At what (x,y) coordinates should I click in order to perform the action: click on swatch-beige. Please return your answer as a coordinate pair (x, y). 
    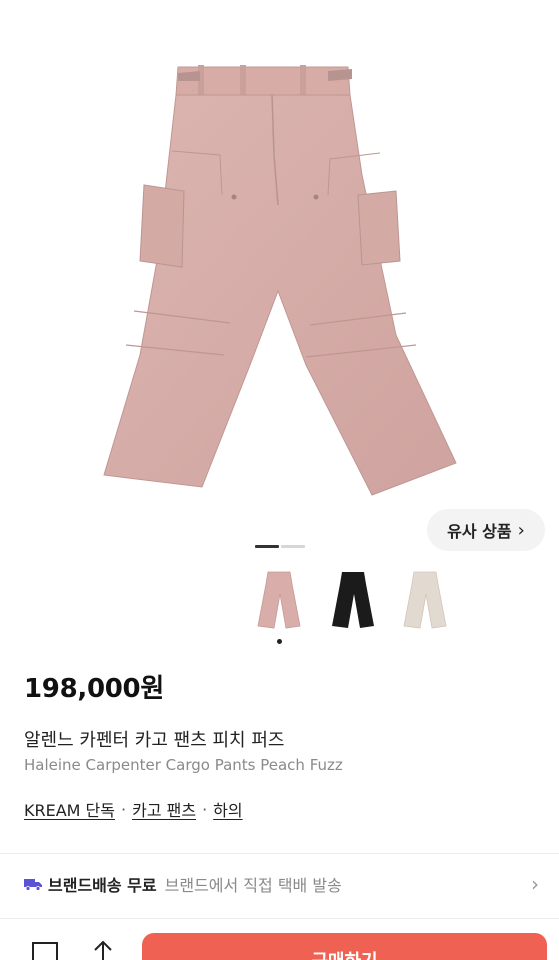
    Looking at the image, I should click on (425, 600).